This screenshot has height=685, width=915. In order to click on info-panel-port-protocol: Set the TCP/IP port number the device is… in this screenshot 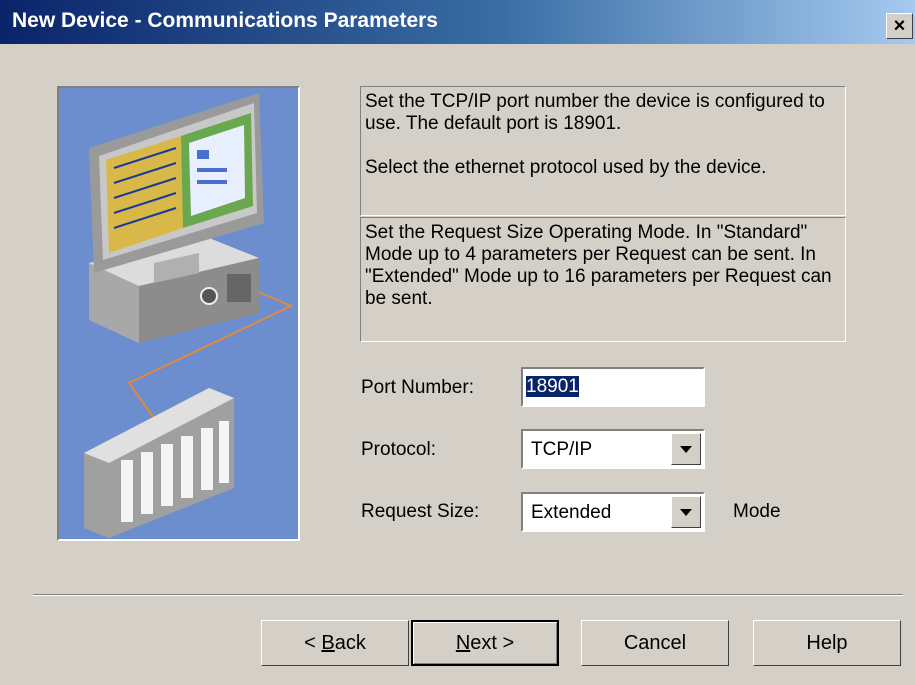, I will do `click(603, 151)`.